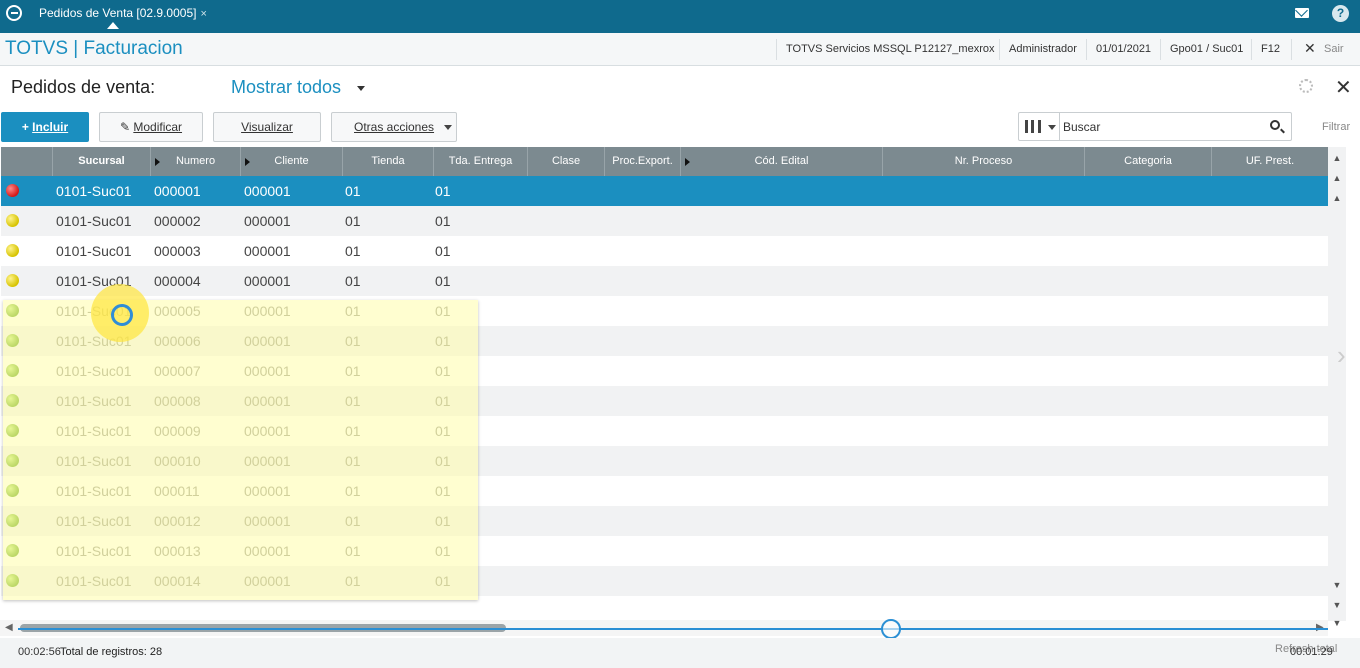 This screenshot has width=1360, height=668. Describe the element at coordinates (9, 627) in the screenshot. I see `scroll-left-icon: ◀` at that location.